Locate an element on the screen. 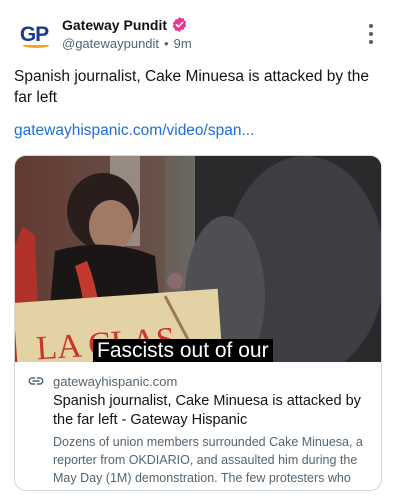 The image size is (397, 500). card-domain: gatewayhispanic.com is located at coordinates (115, 381).